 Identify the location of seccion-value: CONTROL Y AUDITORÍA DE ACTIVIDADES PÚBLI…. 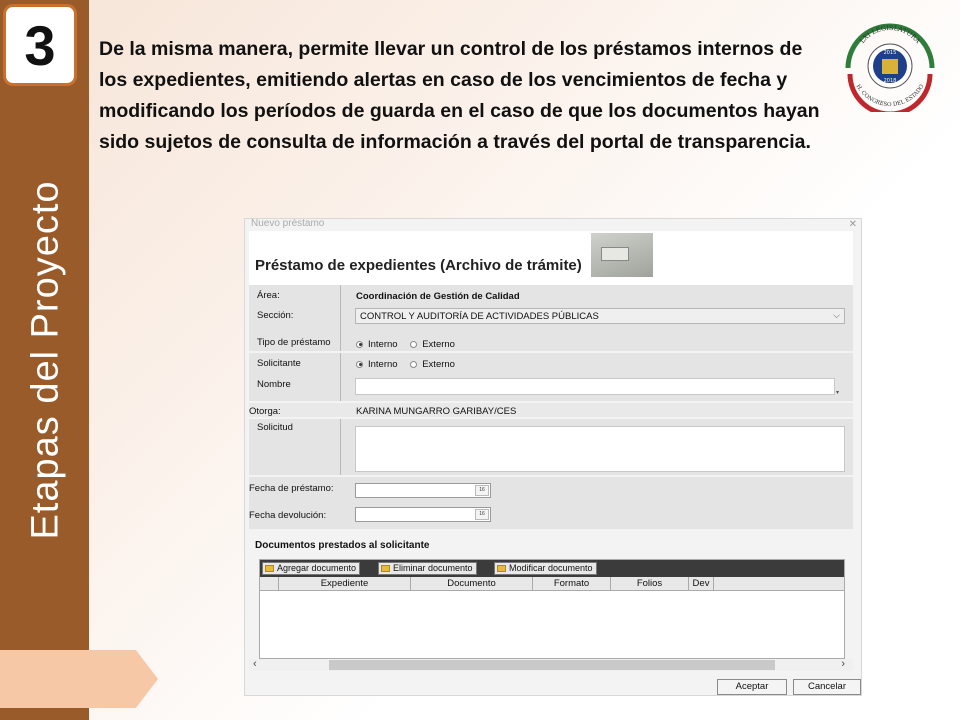
(479, 316).